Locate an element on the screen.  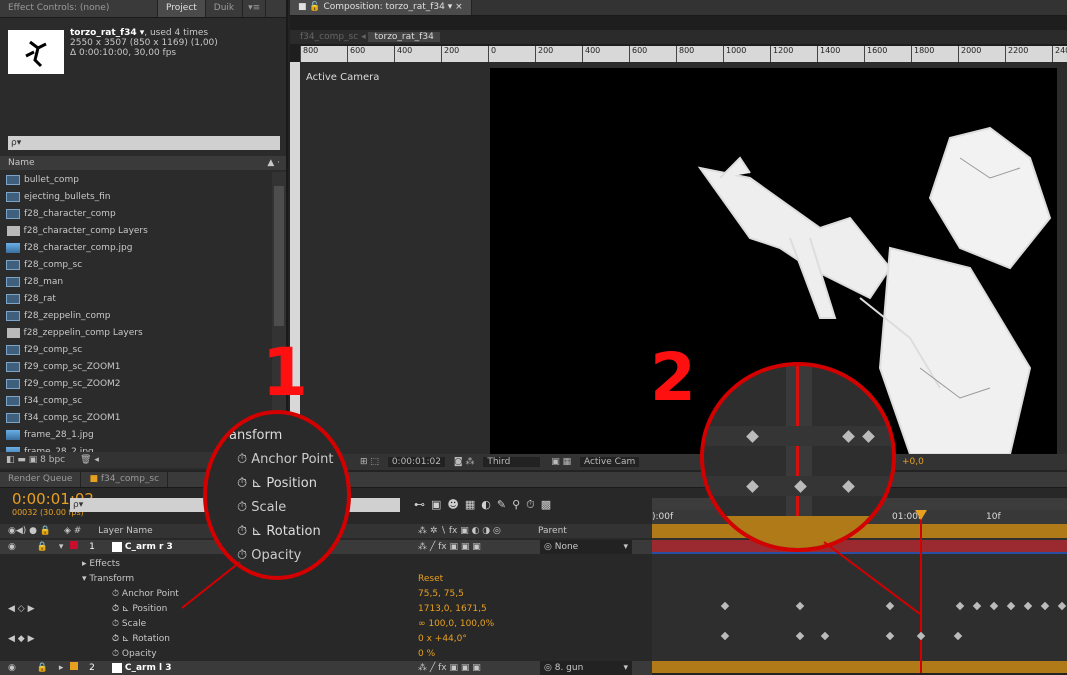
label-icon: ◈ # is located at coordinates (72, 531).